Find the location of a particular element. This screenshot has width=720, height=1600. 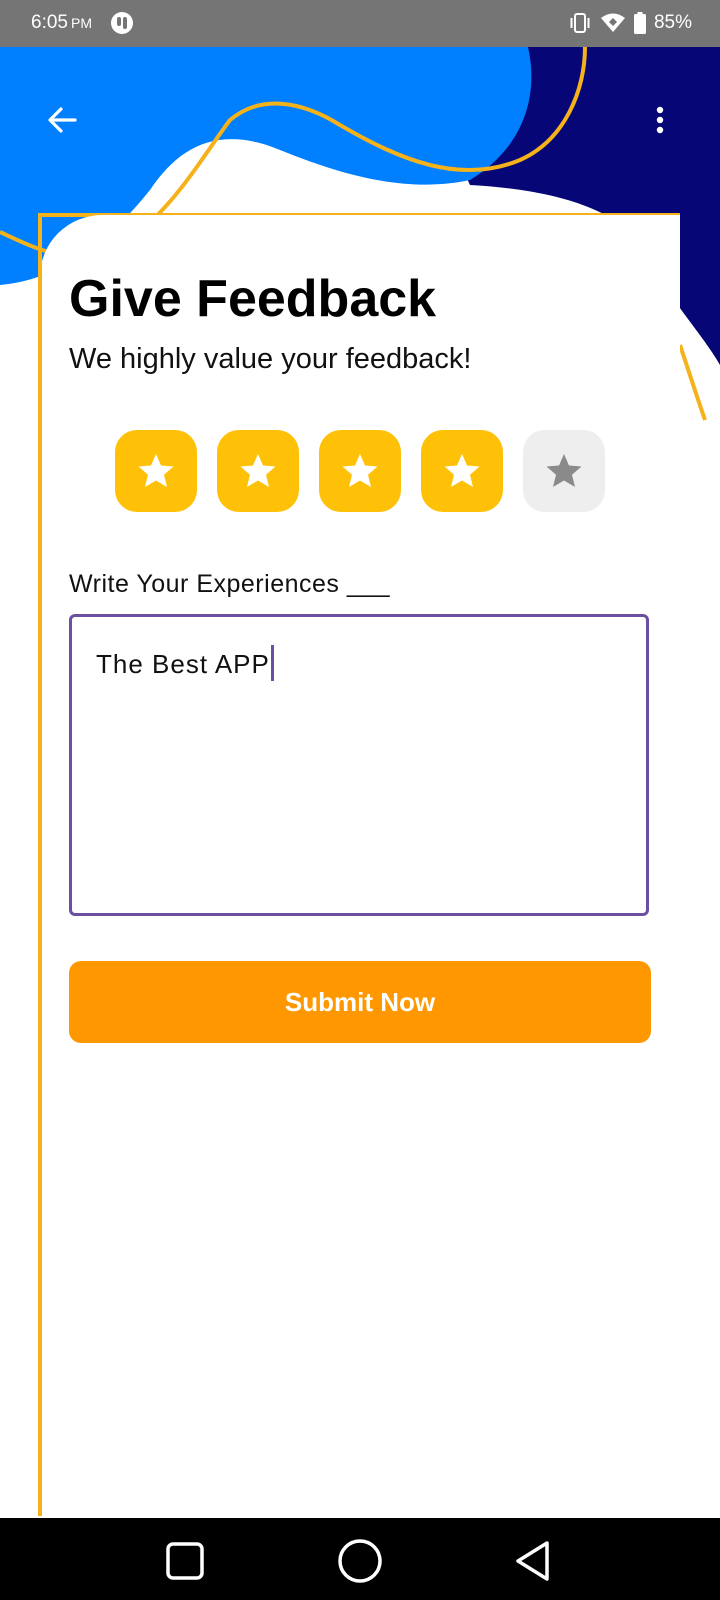

nav-back-button is located at coordinates (533, 1561).